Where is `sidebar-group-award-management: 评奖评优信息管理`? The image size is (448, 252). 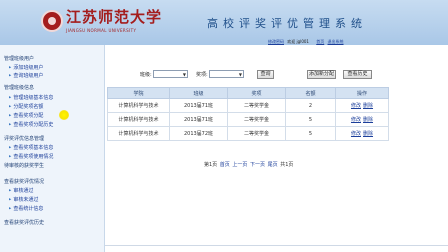 sidebar-group-award-management: 评奖评优信息管理 is located at coordinates (24, 139).